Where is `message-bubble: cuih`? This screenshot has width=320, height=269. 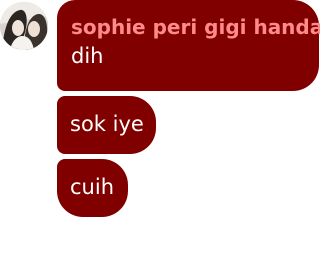 message-bubble: cuih is located at coordinates (92, 188).